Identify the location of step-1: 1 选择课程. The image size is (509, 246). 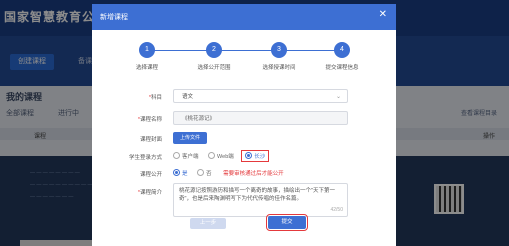
(147, 56).